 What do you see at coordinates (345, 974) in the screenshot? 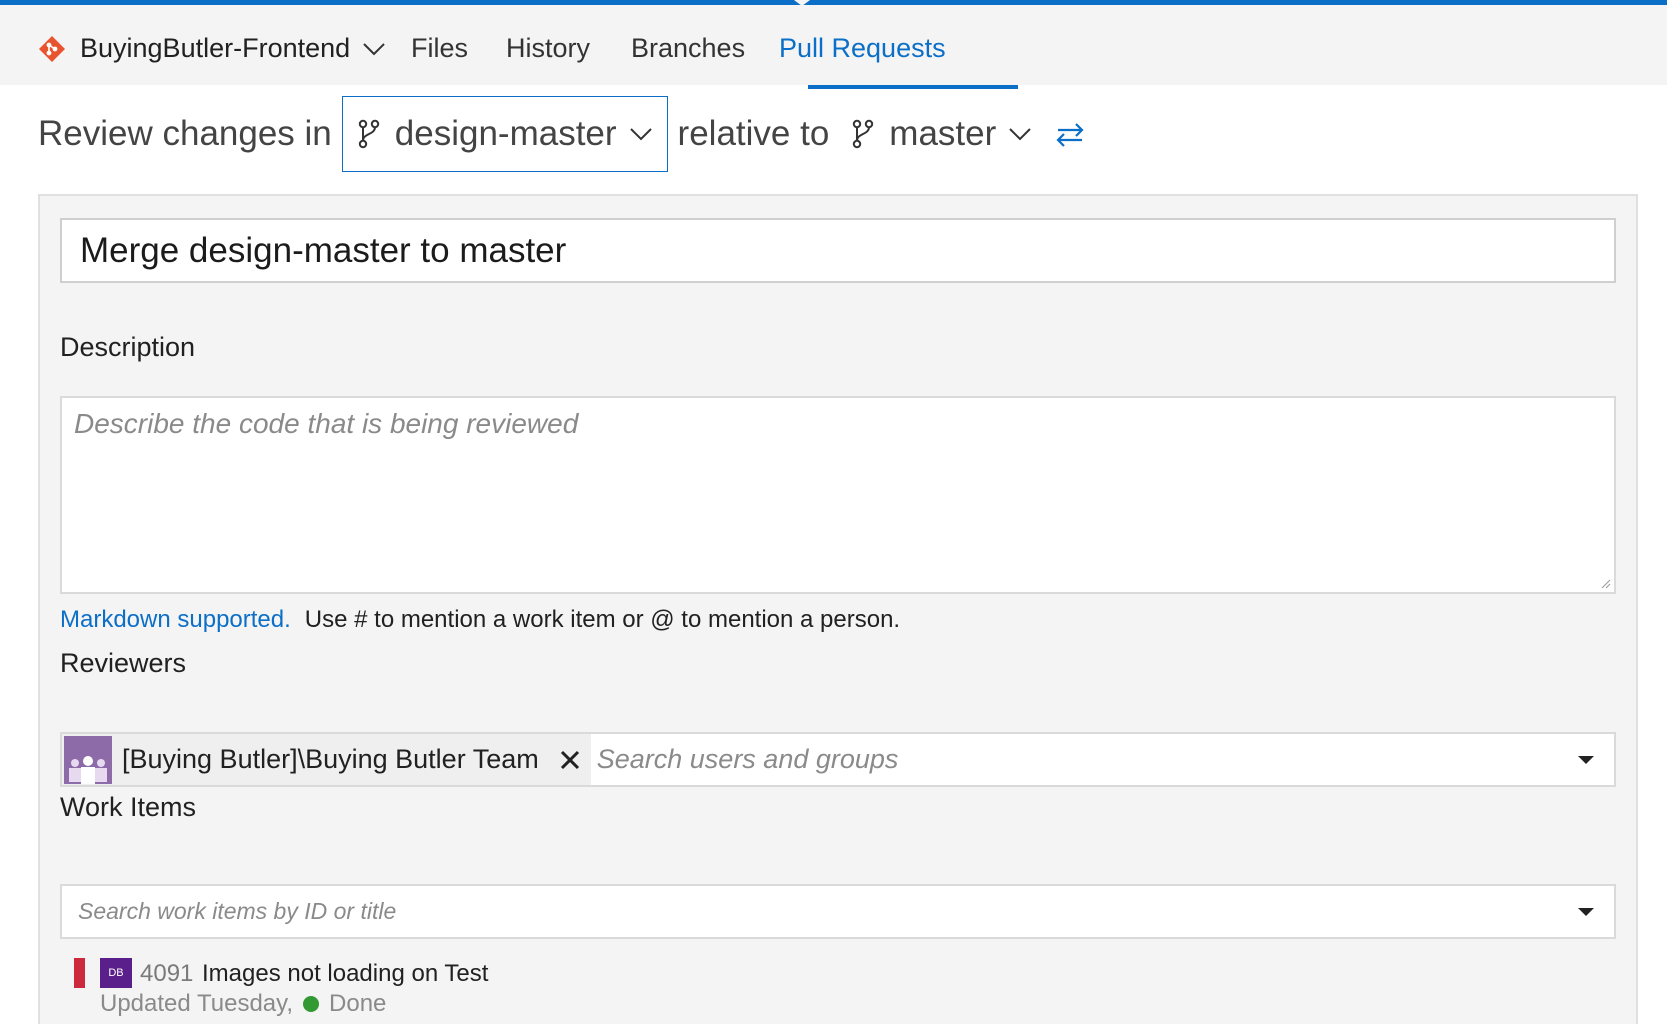
I see `work-item-title: Images not loading on Test` at bounding box center [345, 974].